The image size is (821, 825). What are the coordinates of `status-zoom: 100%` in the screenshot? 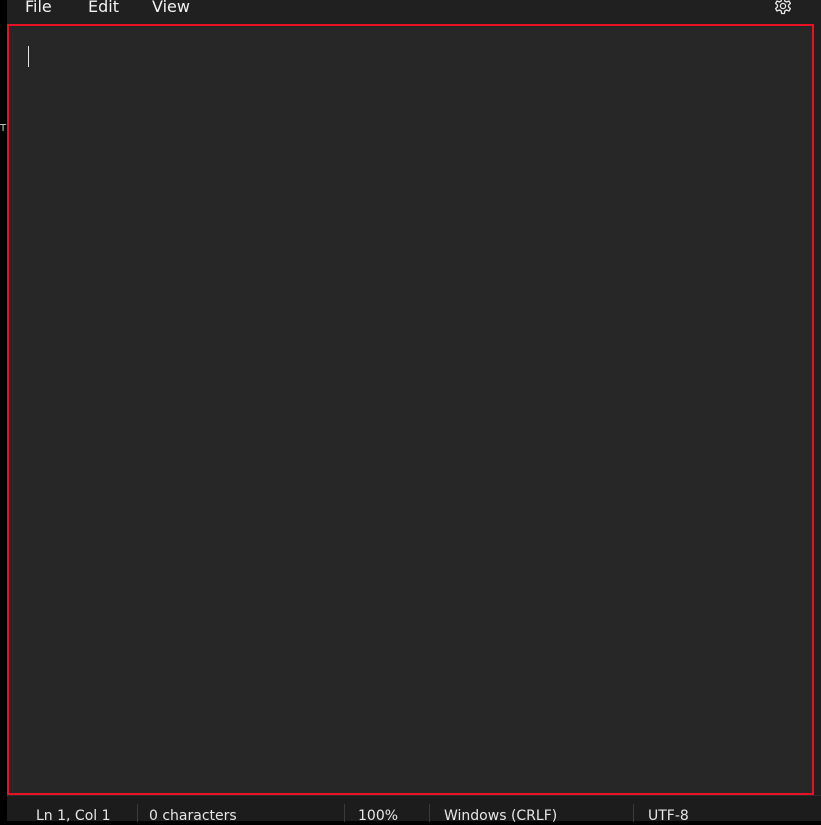 It's located at (378, 816).